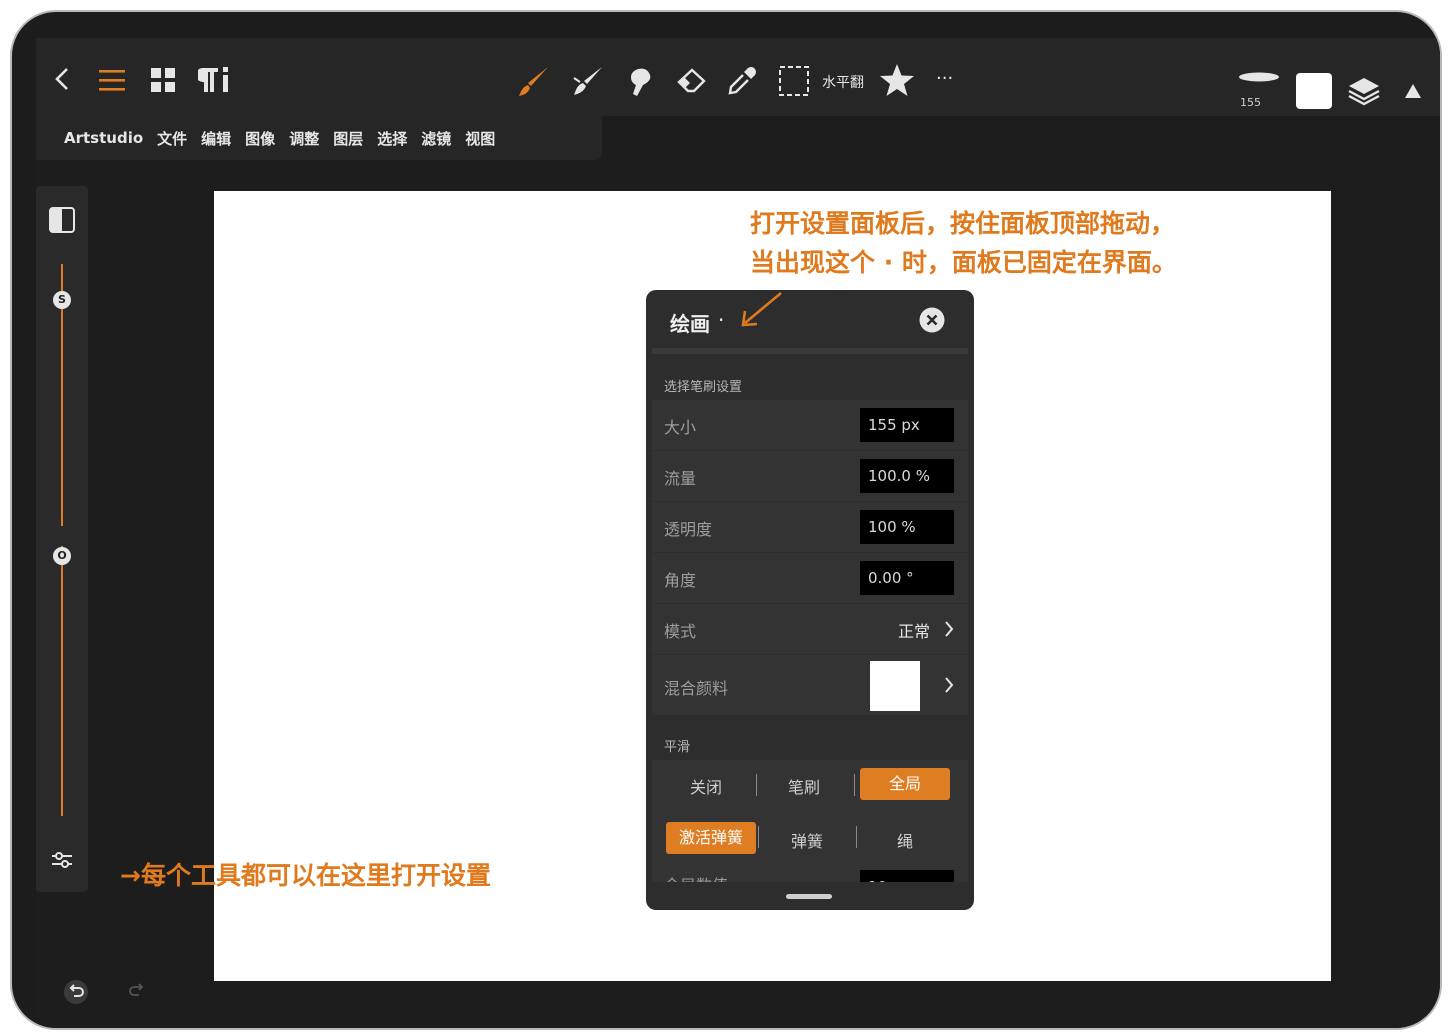  I want to click on eraser-tool-icon, so click(692, 81).